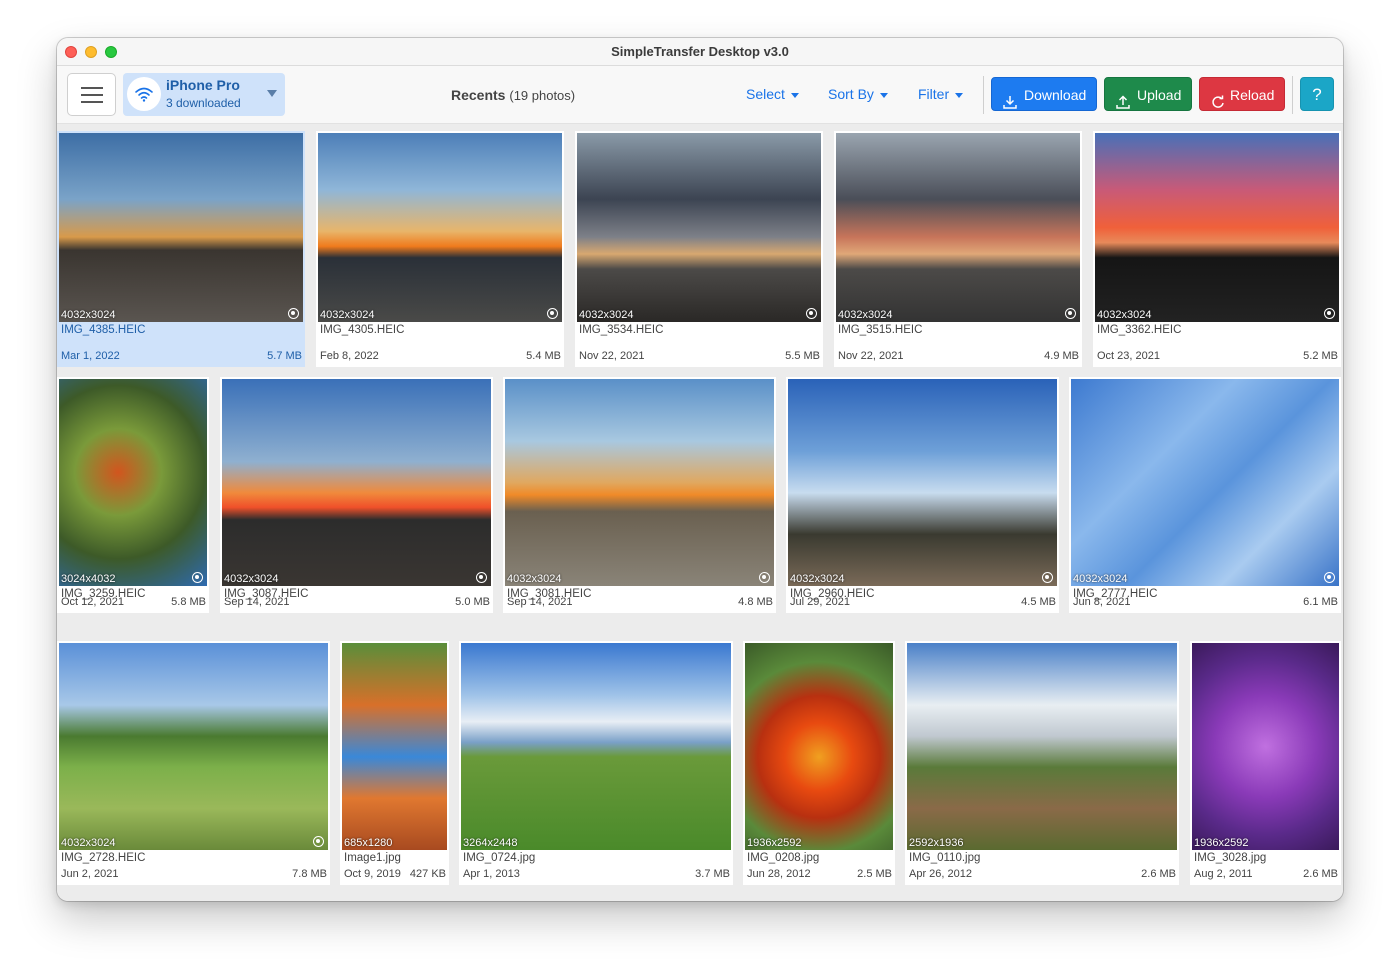 The image size is (1400, 976). What do you see at coordinates (203, 85) in the screenshot?
I see `device-name: iPhone Pro` at bounding box center [203, 85].